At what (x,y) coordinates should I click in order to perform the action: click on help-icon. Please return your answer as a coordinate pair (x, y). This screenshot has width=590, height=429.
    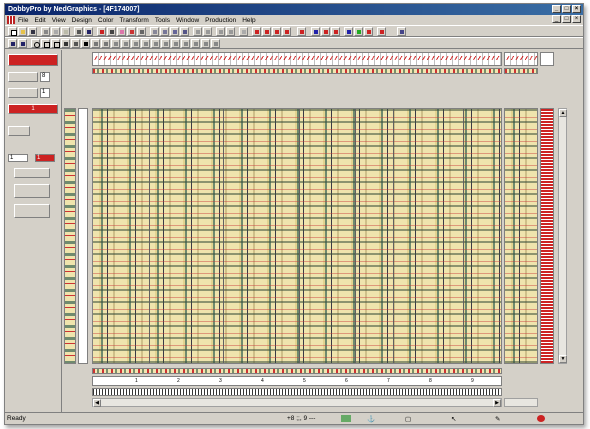
    Looking at the image, I should click on (88, 31).